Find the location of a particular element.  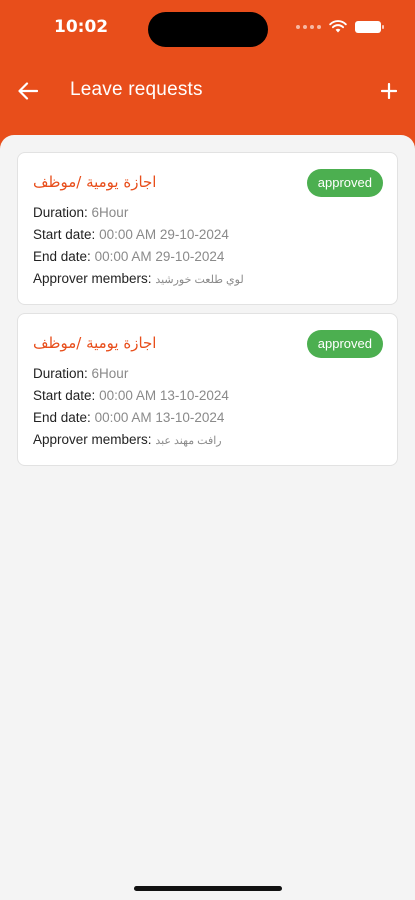

start-date-row: Start date: 00:00 AM 13-10-2024 is located at coordinates (131, 395).